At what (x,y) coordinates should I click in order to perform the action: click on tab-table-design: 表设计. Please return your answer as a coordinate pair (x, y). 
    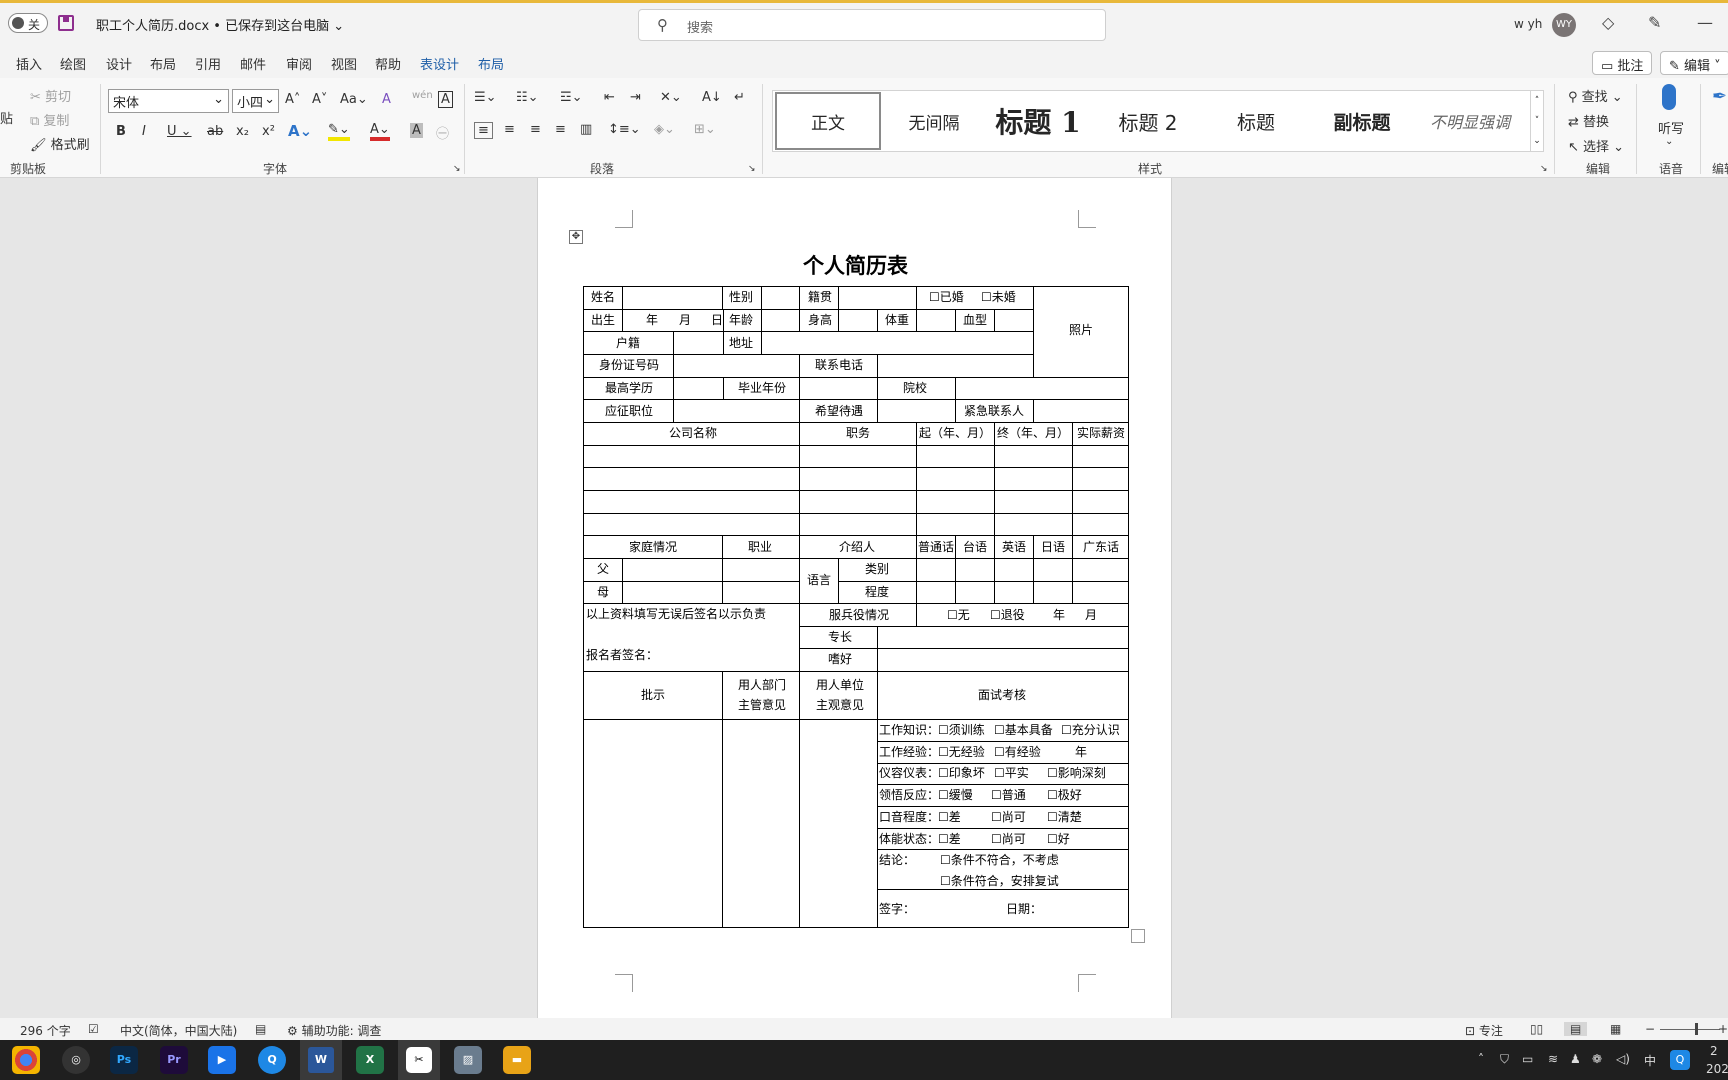
    Looking at the image, I should click on (439, 63).